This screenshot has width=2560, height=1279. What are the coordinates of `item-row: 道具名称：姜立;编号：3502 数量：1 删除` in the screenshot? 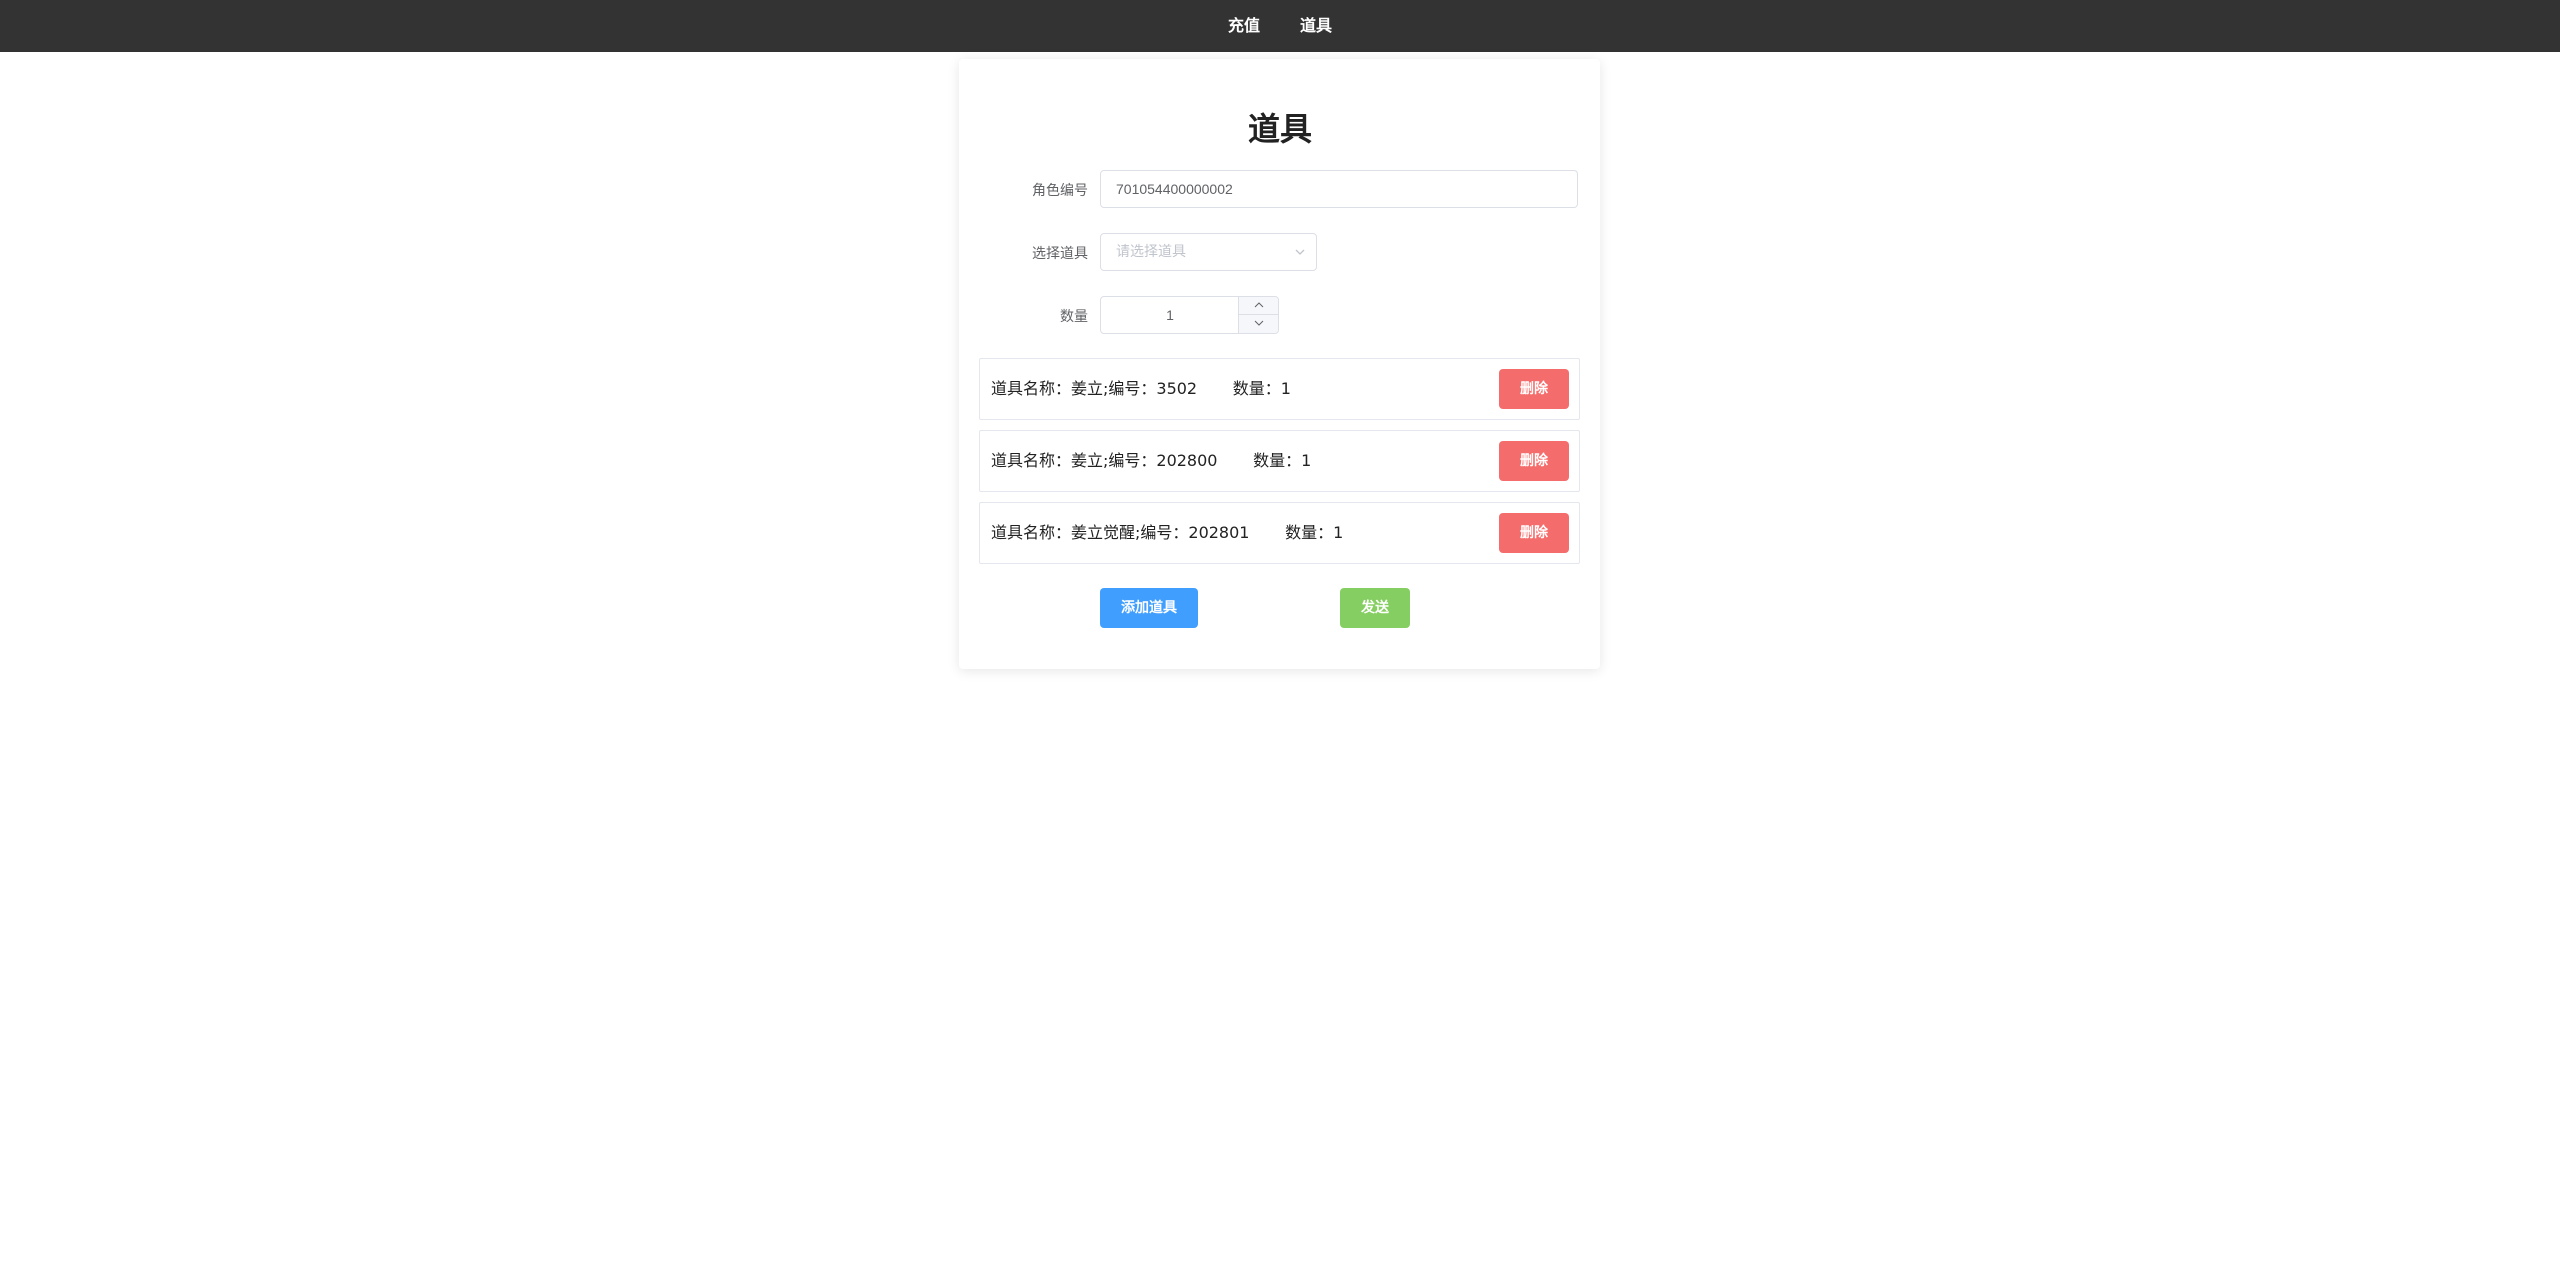 It's located at (1279, 389).